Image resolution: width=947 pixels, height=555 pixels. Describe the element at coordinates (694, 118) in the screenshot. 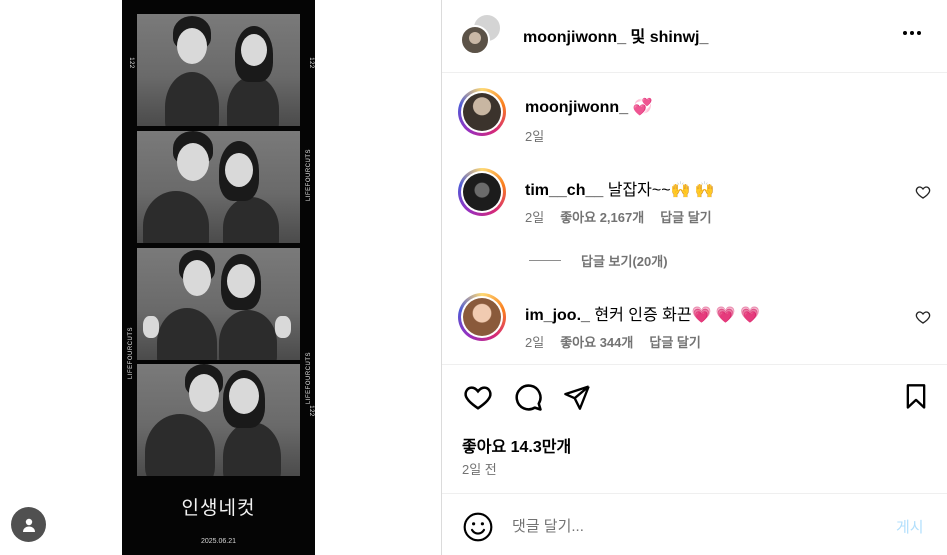

I see `caption: moonjiwonn_ 💞 2일` at that location.